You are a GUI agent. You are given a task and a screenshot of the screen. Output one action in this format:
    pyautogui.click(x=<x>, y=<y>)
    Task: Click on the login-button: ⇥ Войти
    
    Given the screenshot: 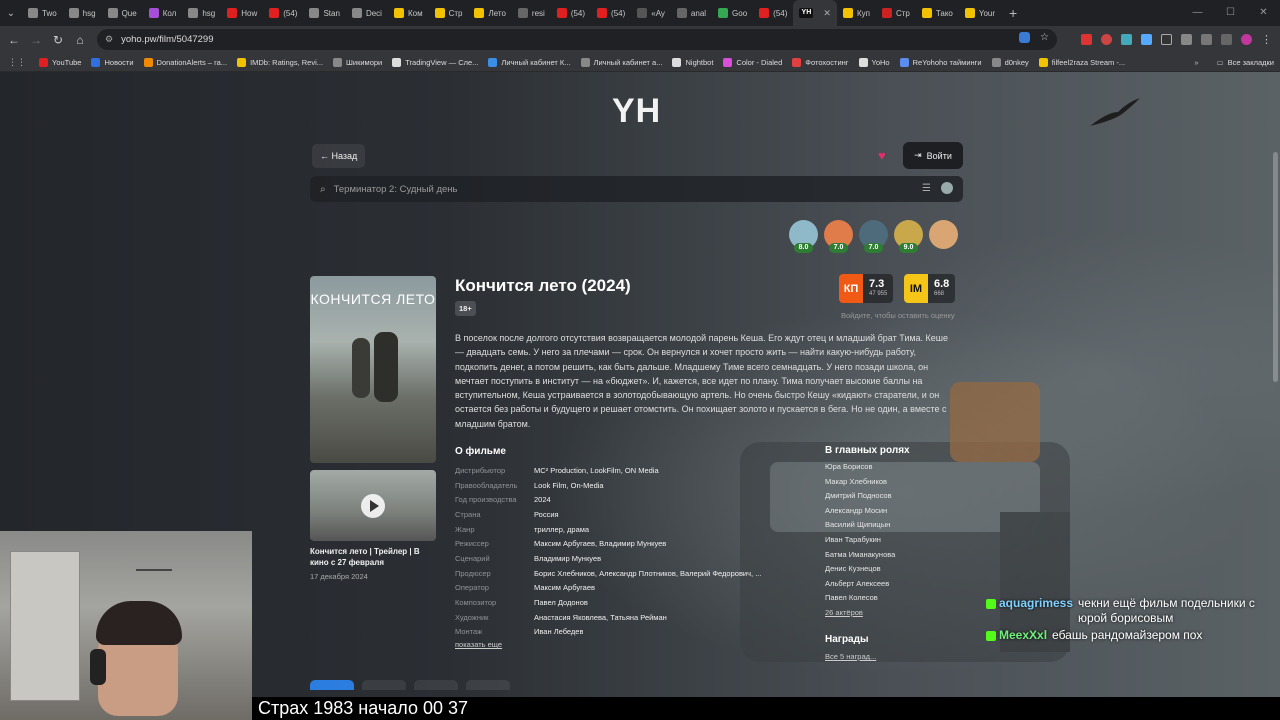 What is the action you would take?
    pyautogui.click(x=933, y=155)
    